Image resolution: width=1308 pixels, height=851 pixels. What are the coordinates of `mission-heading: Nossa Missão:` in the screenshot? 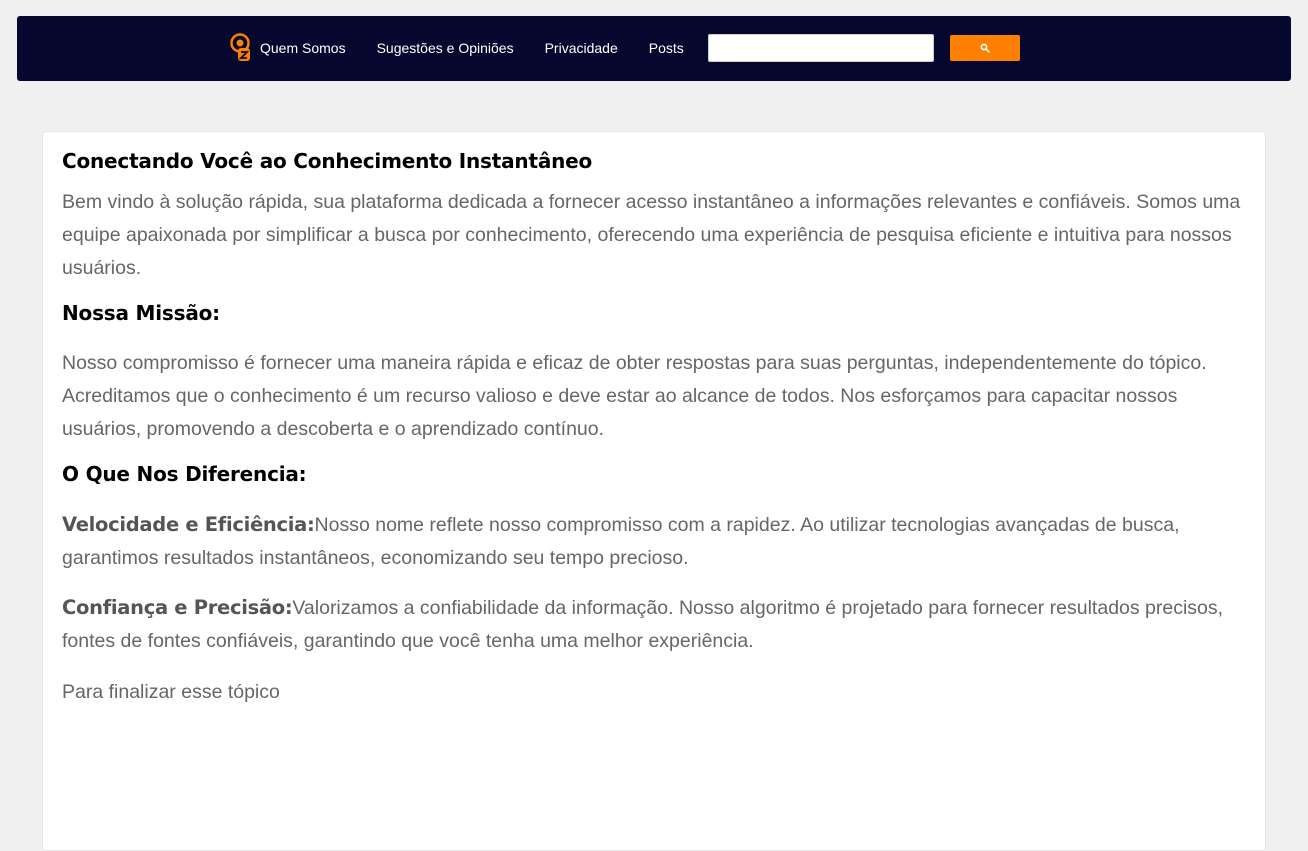 It's located at (141, 313).